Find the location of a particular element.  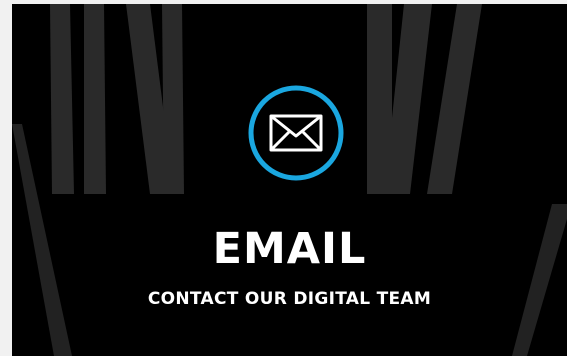

card-title: EMAIL is located at coordinates (289, 249).